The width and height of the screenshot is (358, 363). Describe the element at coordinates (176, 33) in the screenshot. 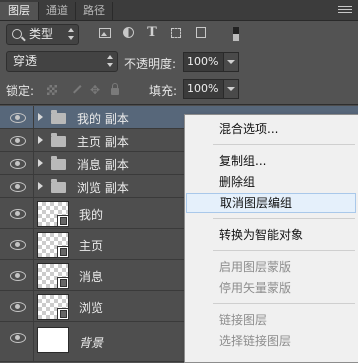

I see `shape-layer-filter-icon` at that location.